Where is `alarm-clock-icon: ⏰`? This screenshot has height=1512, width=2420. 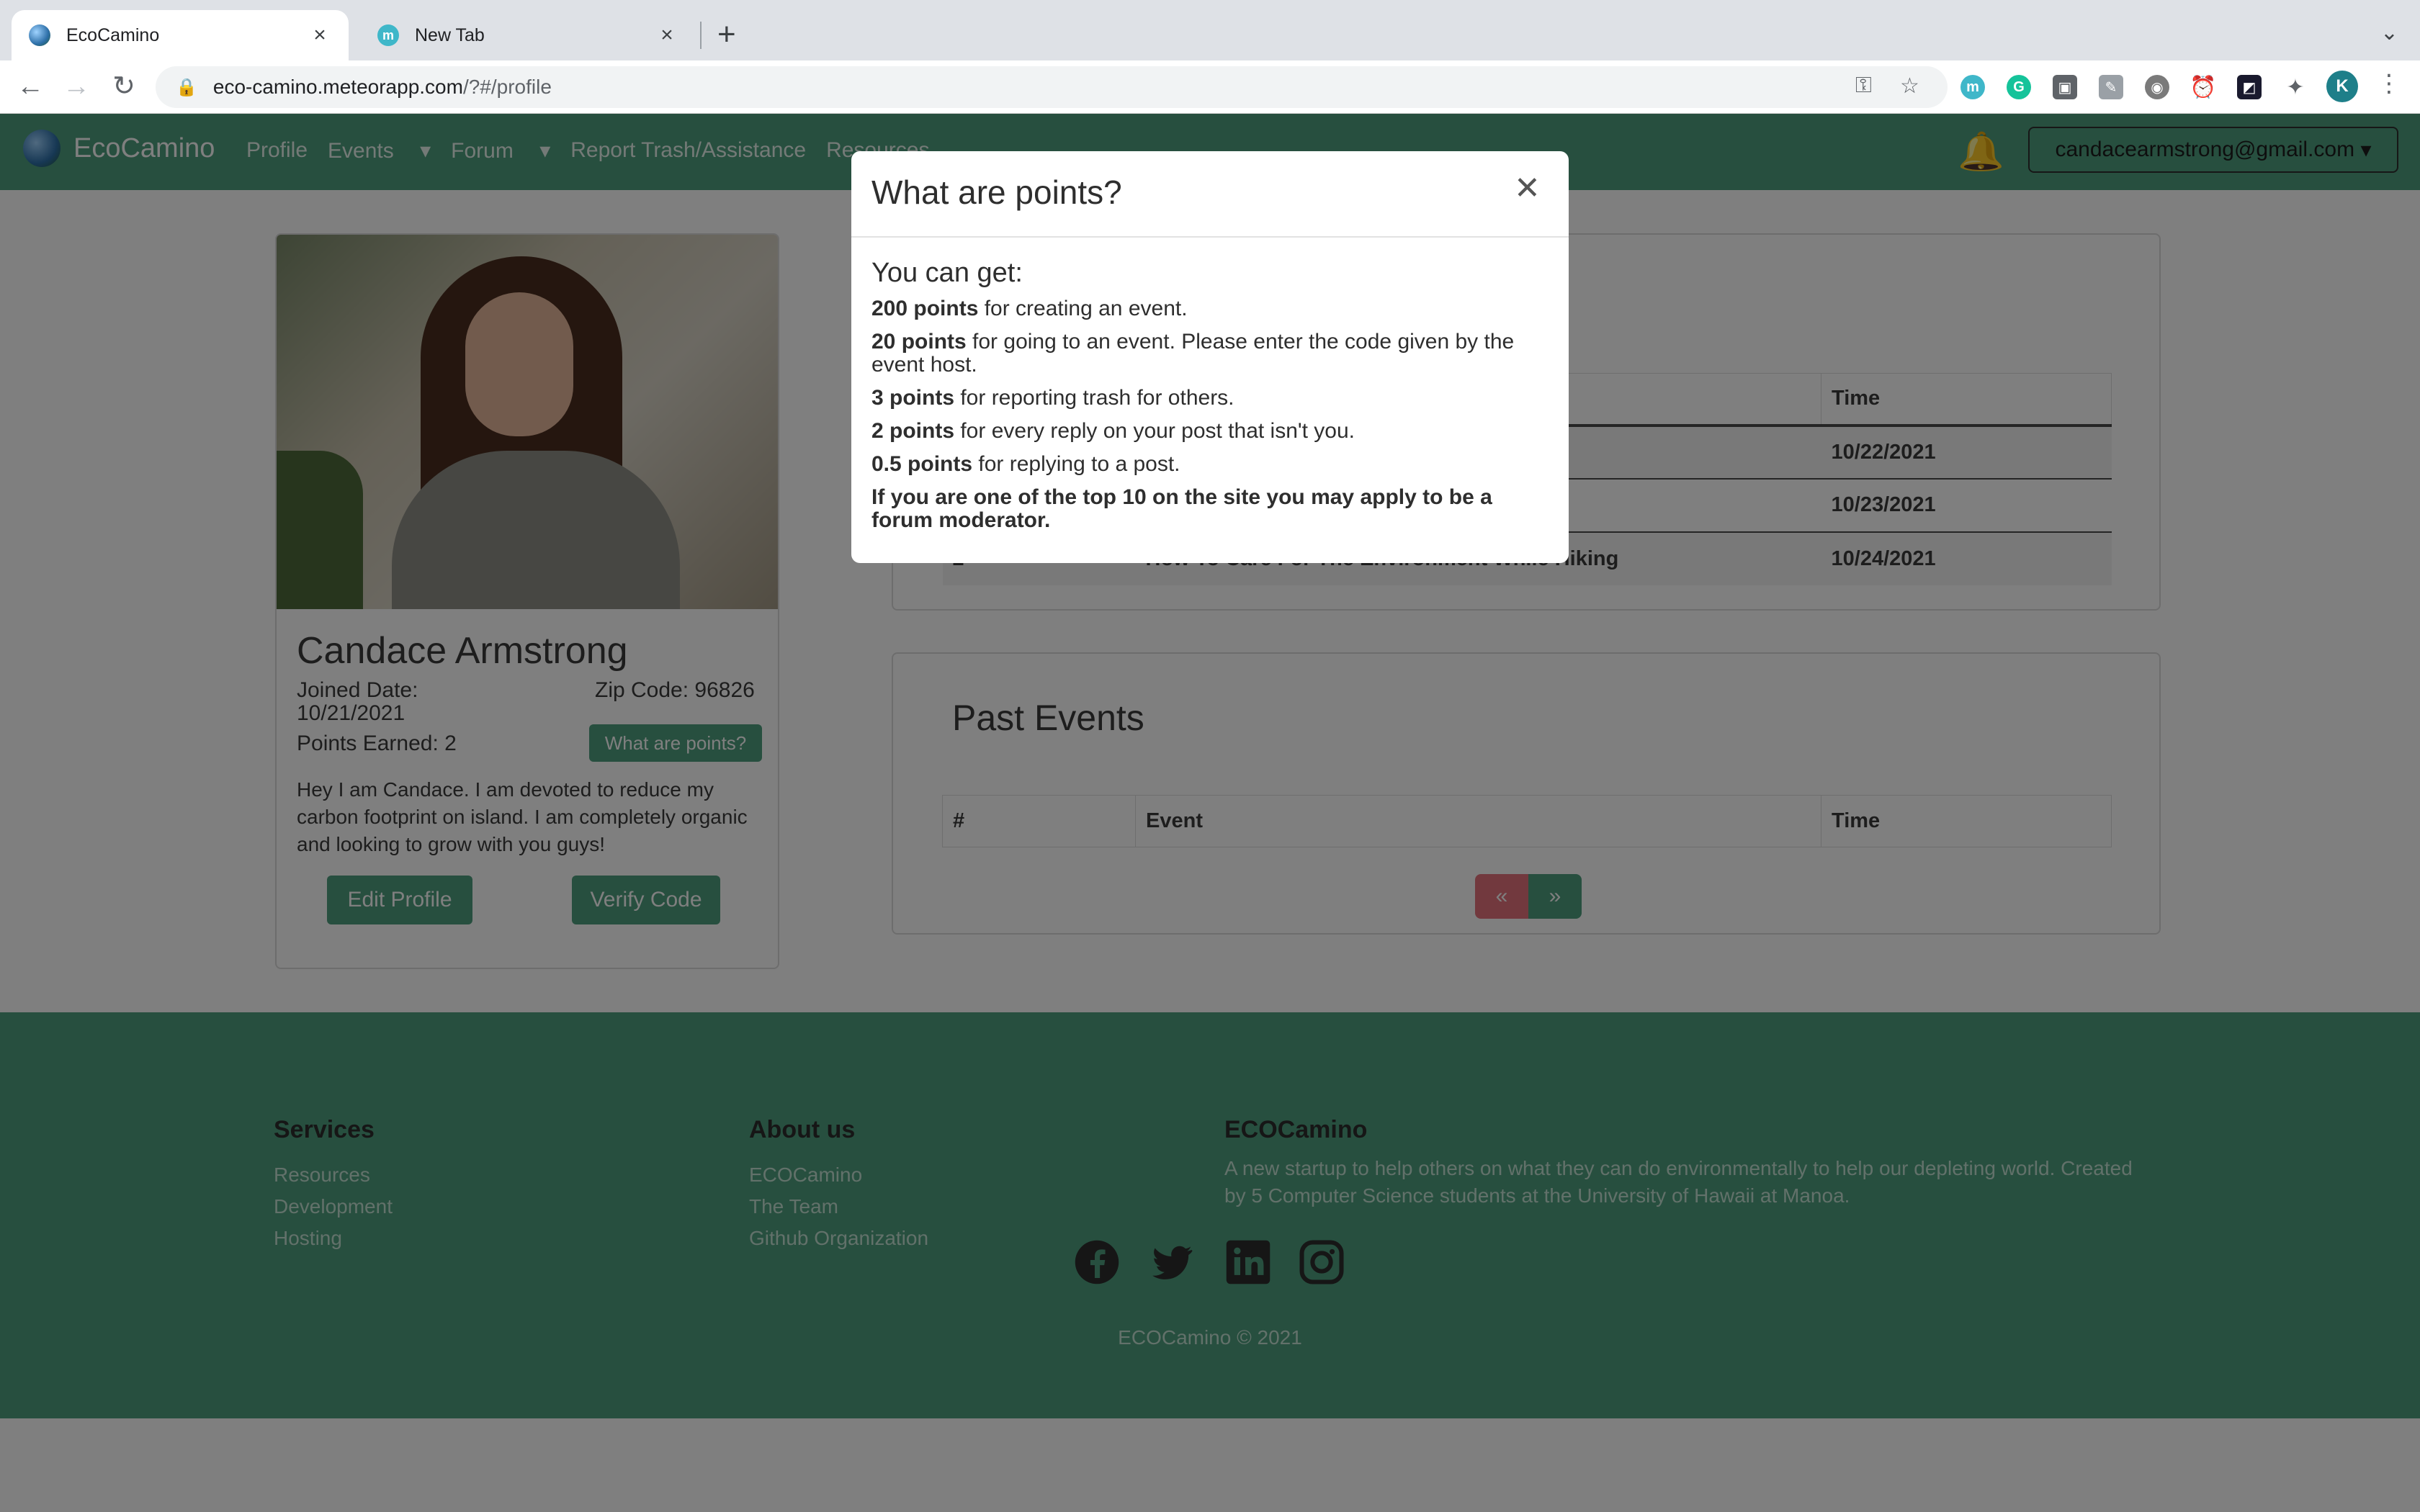
alarm-clock-icon: ⏰ is located at coordinates (2203, 87).